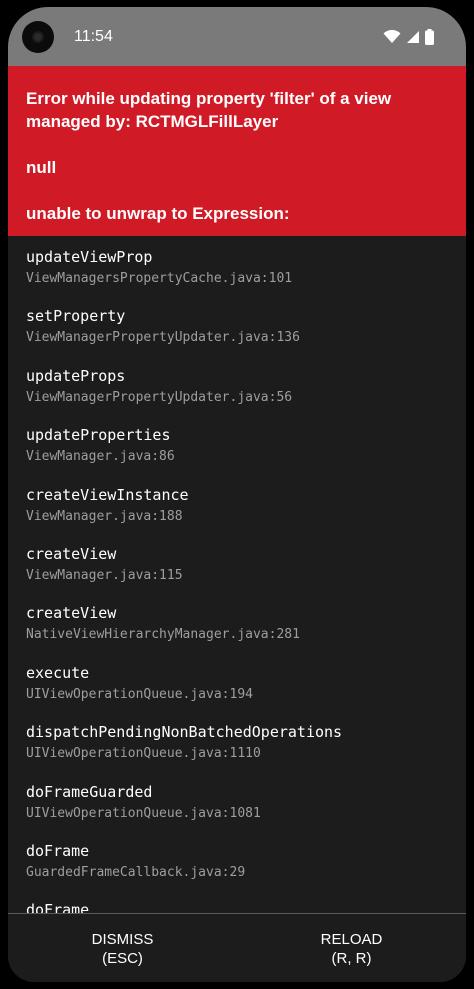  I want to click on stack-frame-file: ViewManager.java:188, so click(104, 516).